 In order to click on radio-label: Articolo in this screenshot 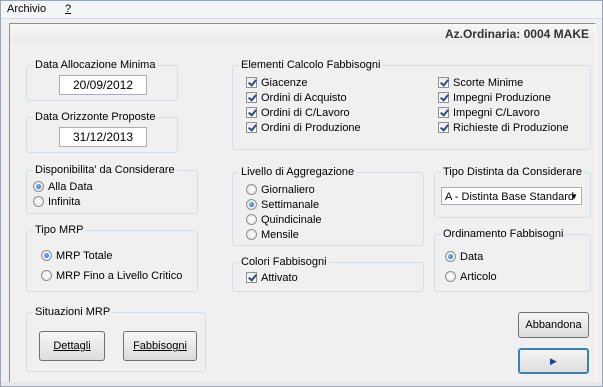, I will do `click(478, 277)`.